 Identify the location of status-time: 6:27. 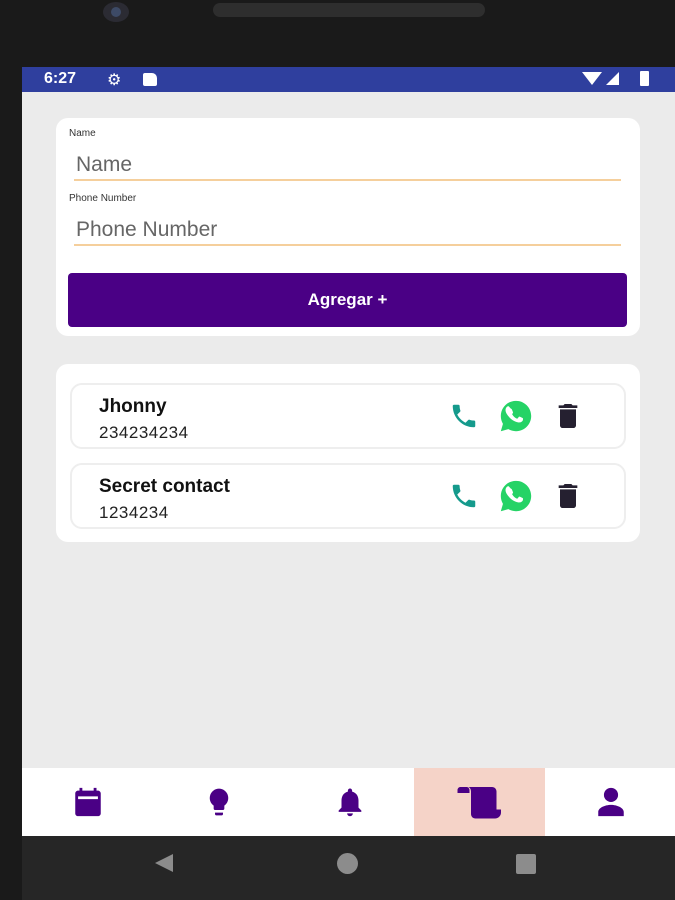
(60, 78).